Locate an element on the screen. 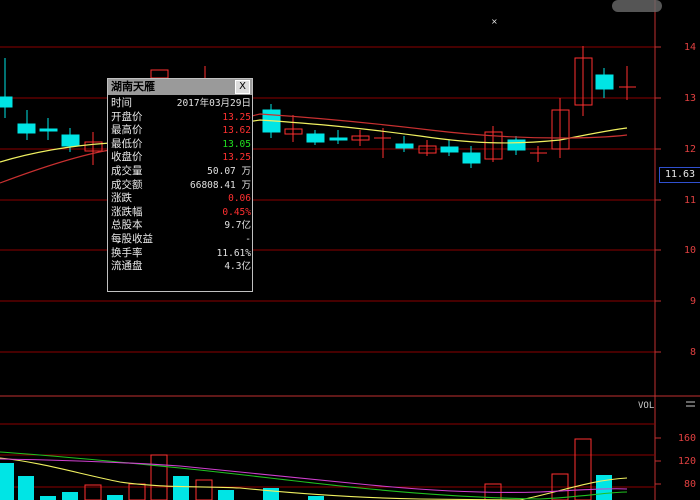 This screenshot has width=700, height=500. volume-bars is located at coordinates (306, 469).